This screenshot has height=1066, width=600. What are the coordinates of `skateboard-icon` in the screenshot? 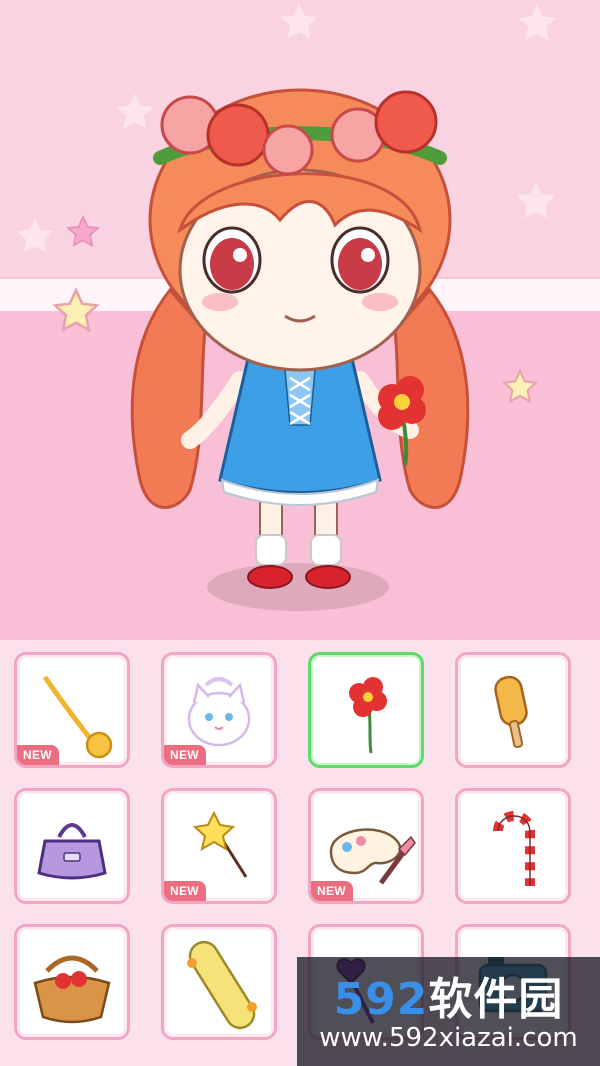 It's located at (222, 985).